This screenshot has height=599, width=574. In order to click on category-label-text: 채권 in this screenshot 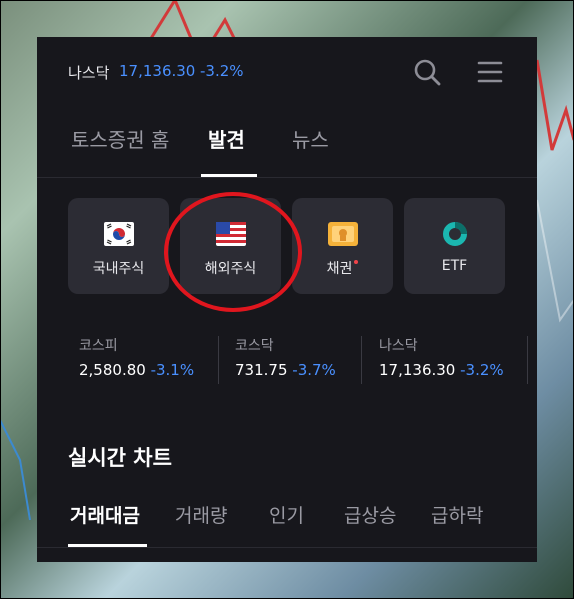, I will do `click(339, 269)`.